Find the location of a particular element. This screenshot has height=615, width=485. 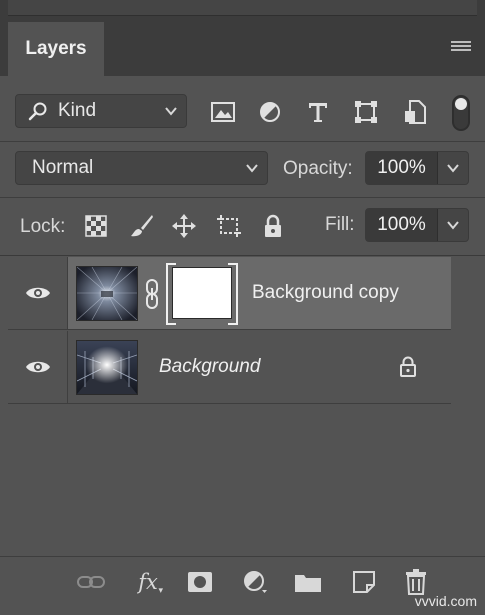

opacity-field: 100% is located at coordinates (417, 168).